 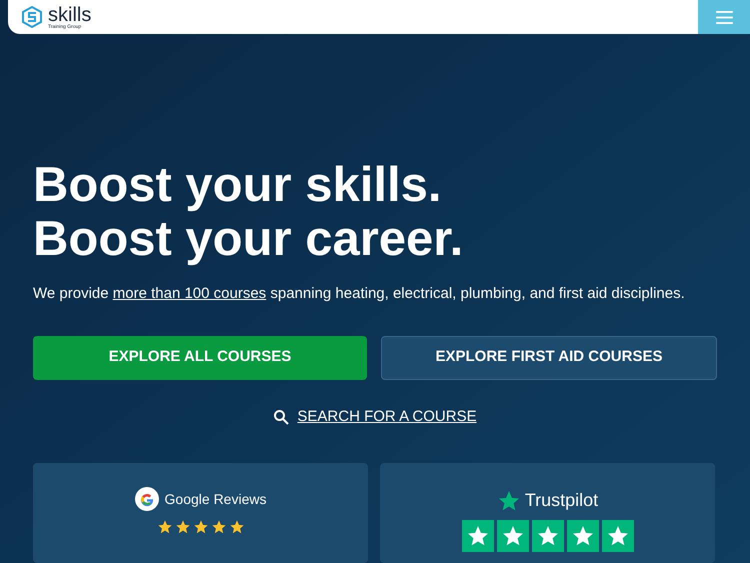 What do you see at coordinates (549, 358) in the screenshot?
I see `explore-first-aid-button: EXPLORE FIRST AID COURSES` at bounding box center [549, 358].